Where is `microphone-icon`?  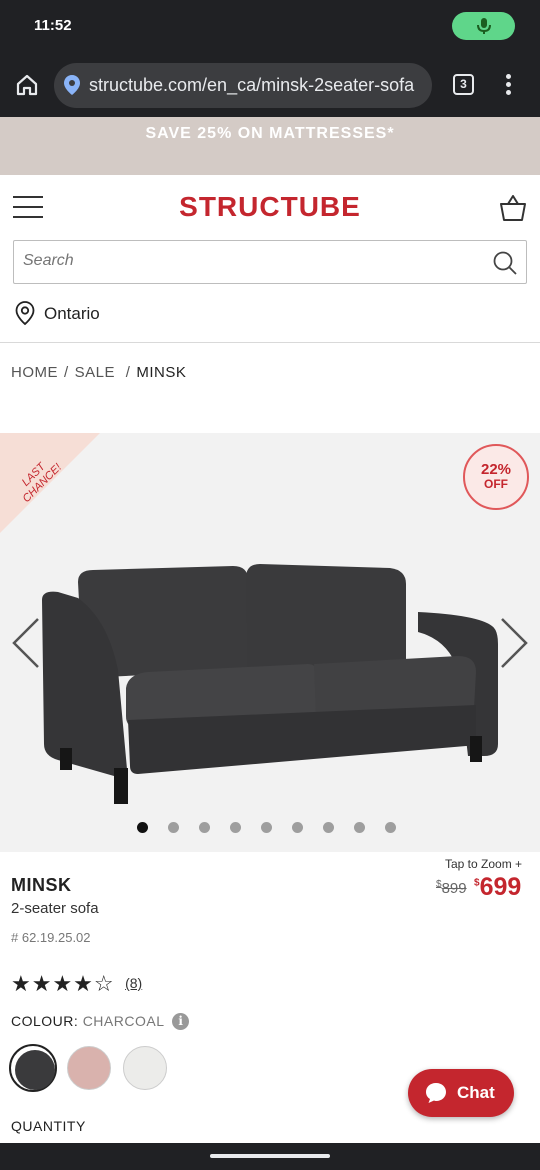
microphone-icon is located at coordinates (484, 26).